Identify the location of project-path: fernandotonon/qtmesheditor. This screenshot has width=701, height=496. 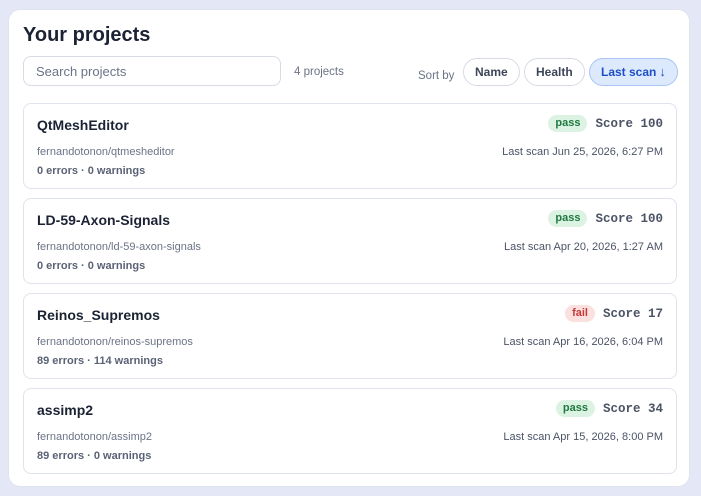
(106, 152).